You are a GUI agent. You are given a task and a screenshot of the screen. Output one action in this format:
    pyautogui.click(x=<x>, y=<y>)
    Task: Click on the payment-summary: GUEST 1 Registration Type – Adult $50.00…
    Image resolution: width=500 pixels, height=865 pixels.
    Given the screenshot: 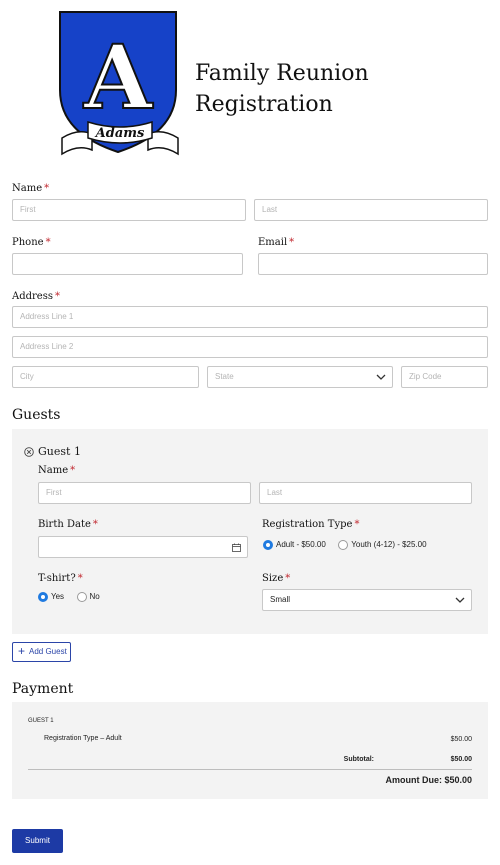 What is the action you would take?
    pyautogui.click(x=250, y=750)
    